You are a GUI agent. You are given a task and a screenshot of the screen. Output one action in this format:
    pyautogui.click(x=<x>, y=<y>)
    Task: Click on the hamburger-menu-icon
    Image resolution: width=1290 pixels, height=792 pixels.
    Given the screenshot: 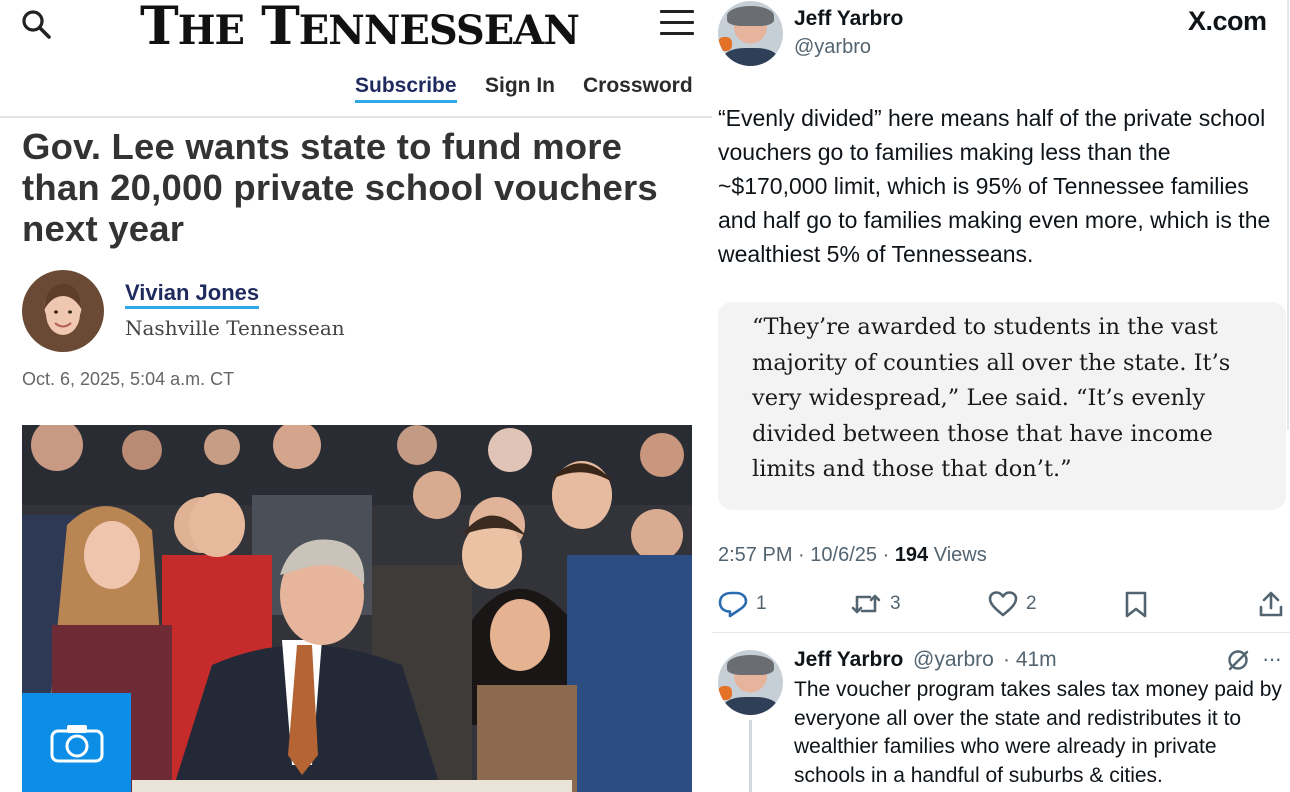 What is the action you would take?
    pyautogui.click(x=677, y=24)
    